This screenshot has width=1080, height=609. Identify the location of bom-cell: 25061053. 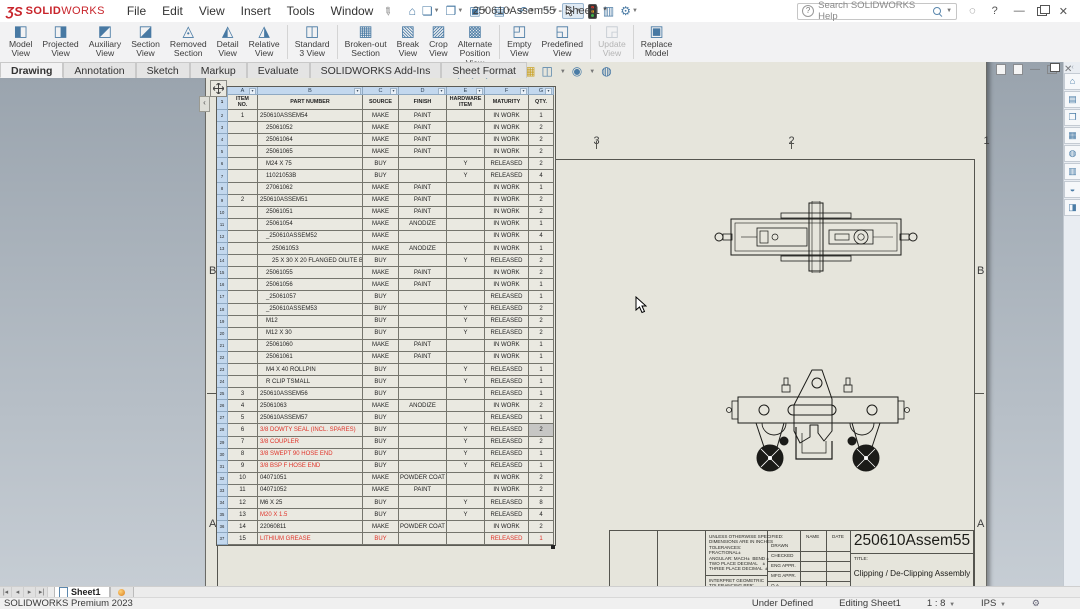
(310, 249).